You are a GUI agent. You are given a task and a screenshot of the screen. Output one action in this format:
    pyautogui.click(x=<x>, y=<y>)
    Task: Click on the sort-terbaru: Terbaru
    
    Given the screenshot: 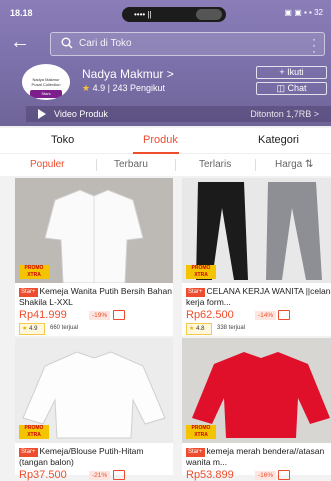 What is the action you would take?
    pyautogui.click(x=131, y=164)
    